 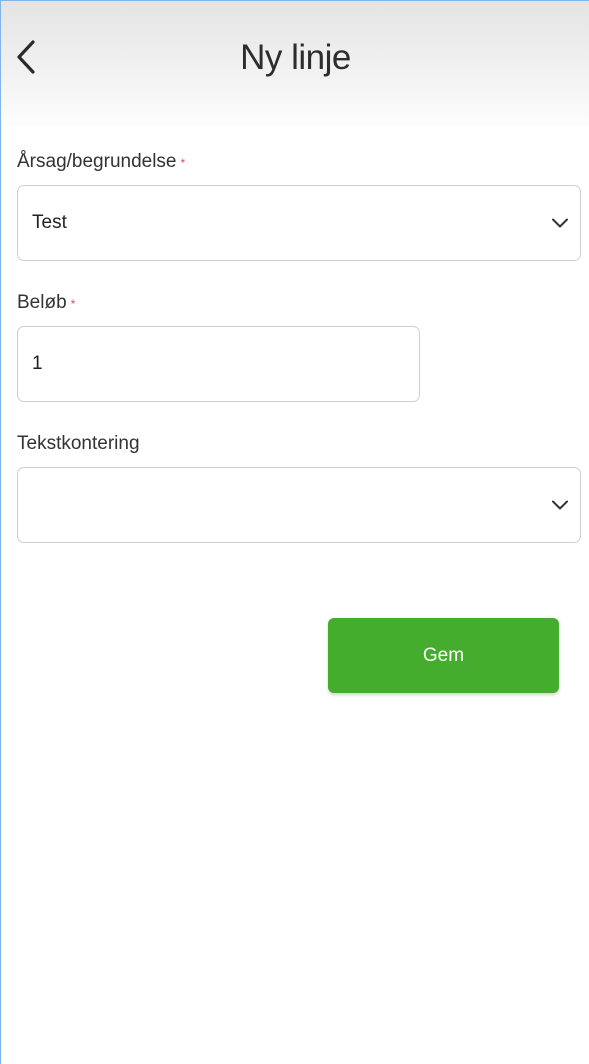 I want to click on header-bar: Ny linje, so click(x=295, y=64).